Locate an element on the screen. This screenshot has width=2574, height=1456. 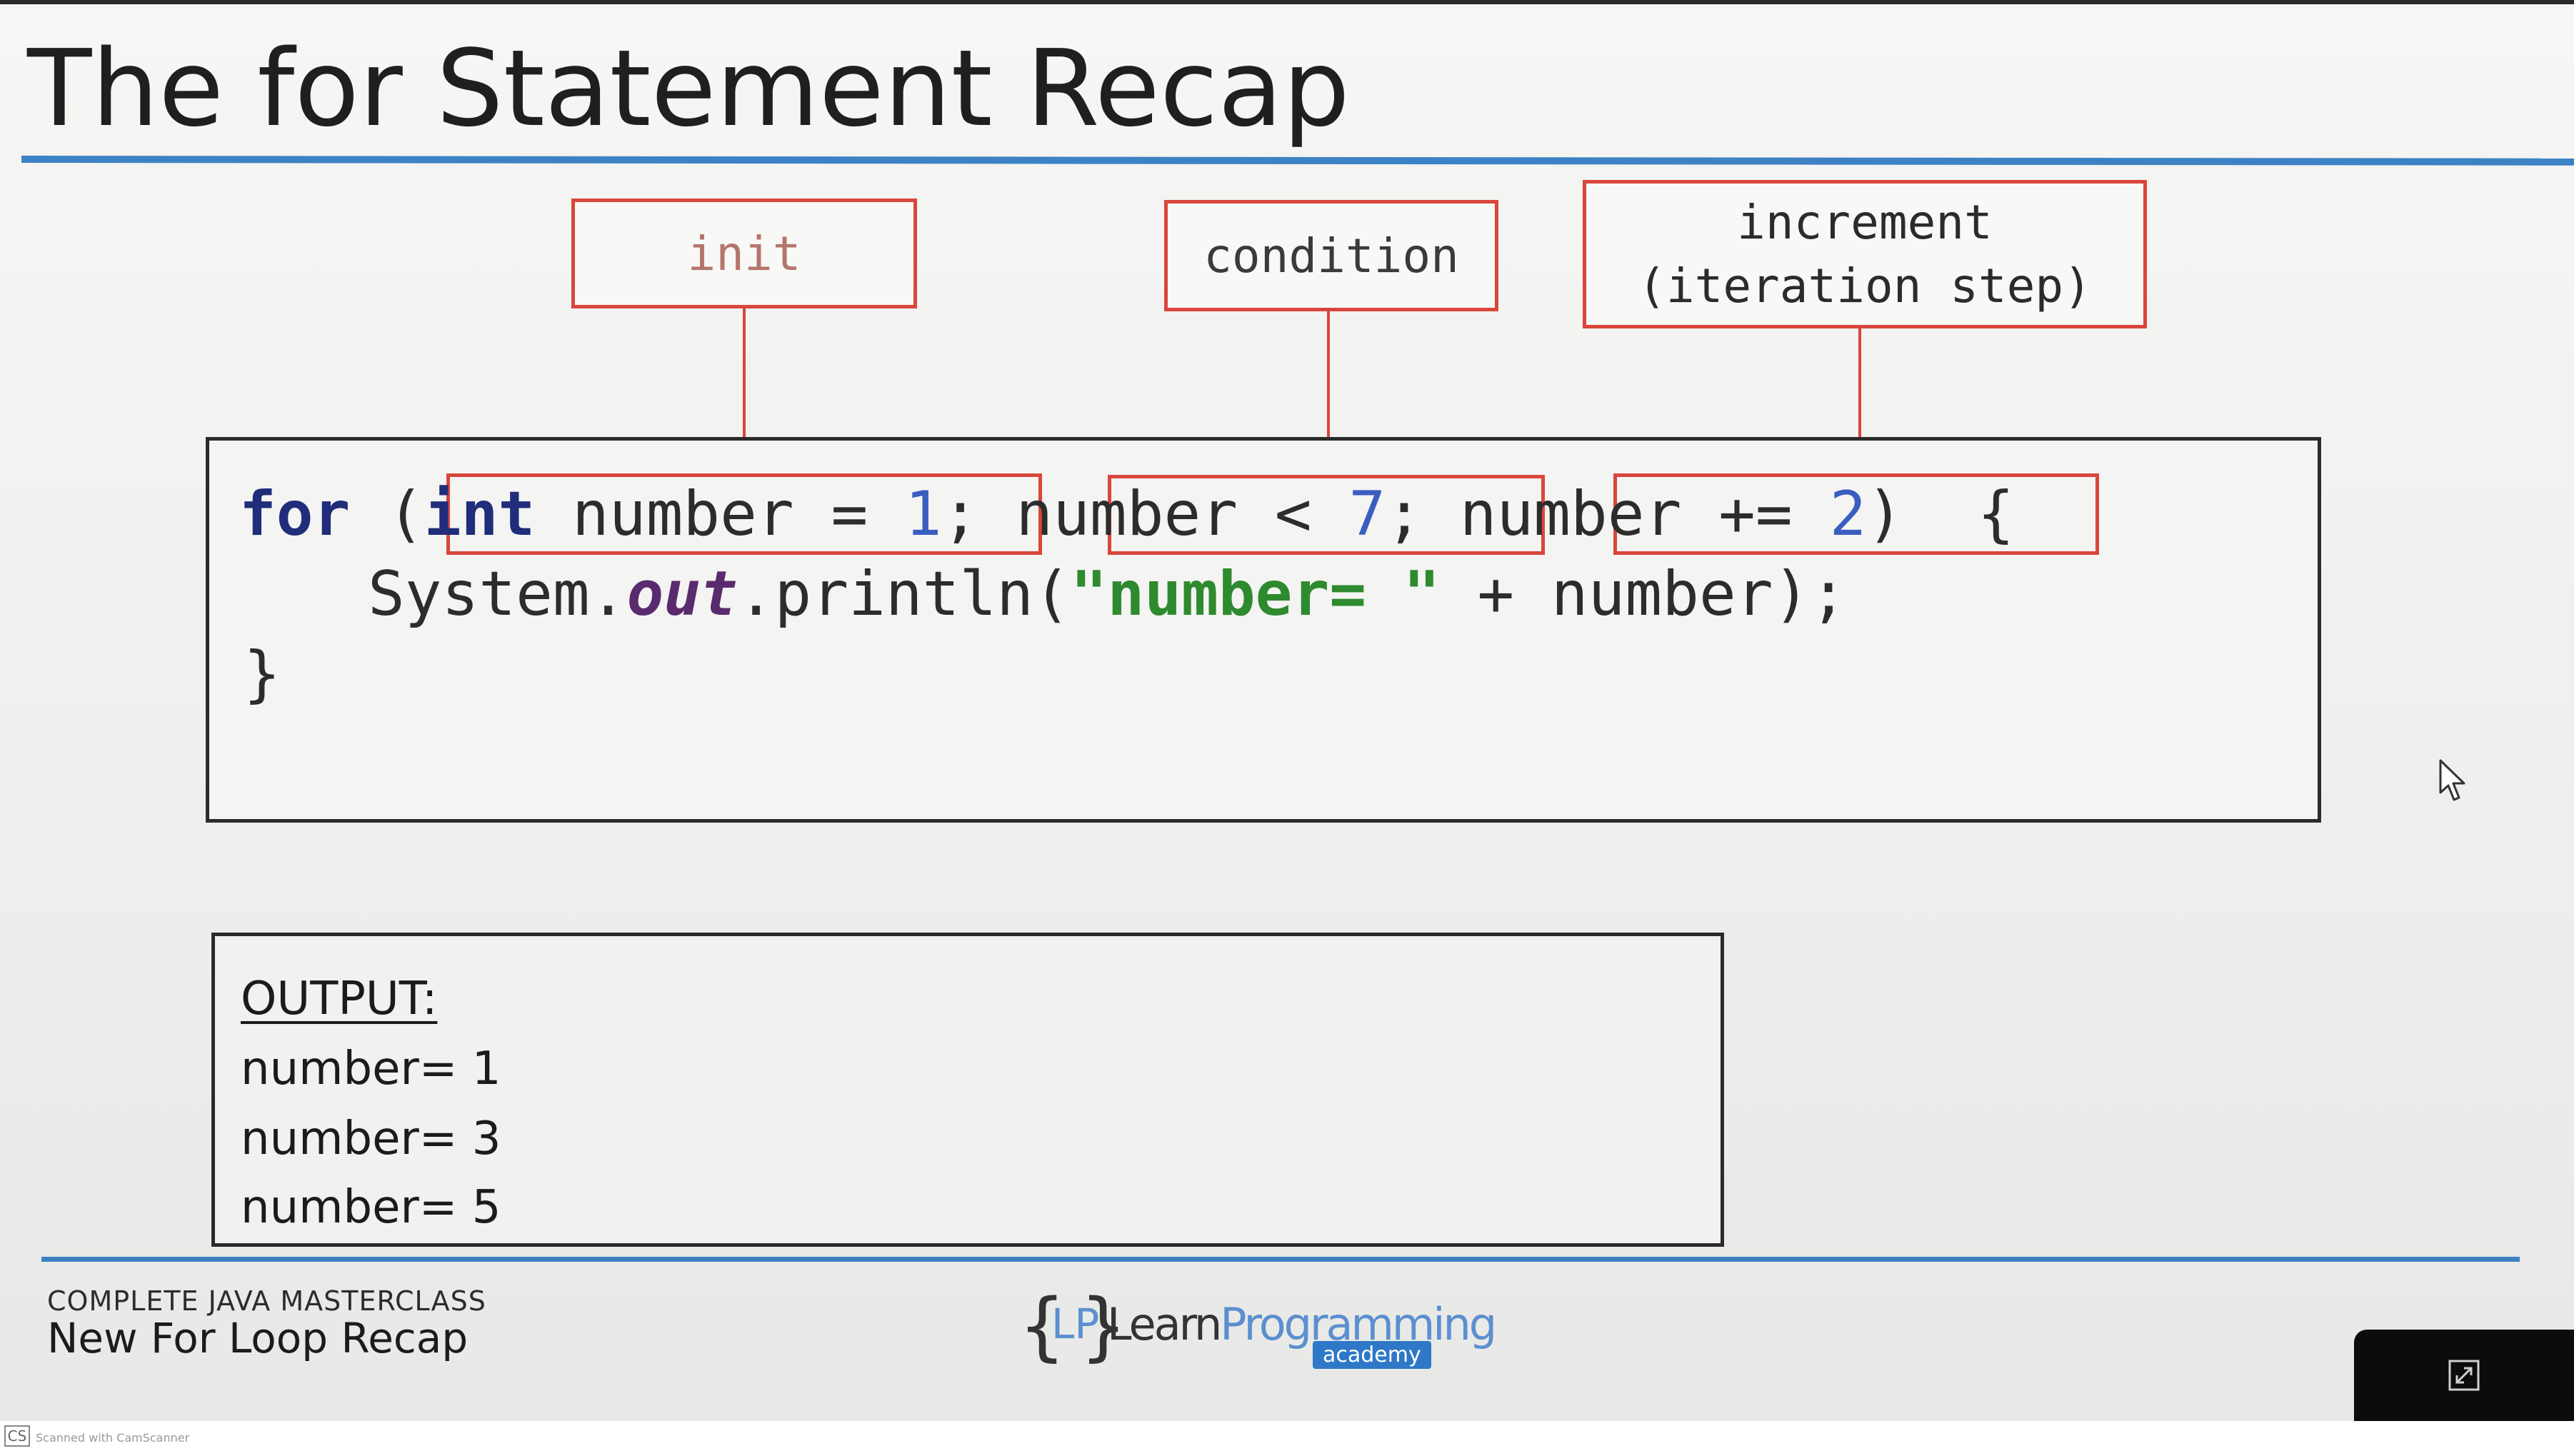
condition-value: 7 is located at coordinates (1367, 514).